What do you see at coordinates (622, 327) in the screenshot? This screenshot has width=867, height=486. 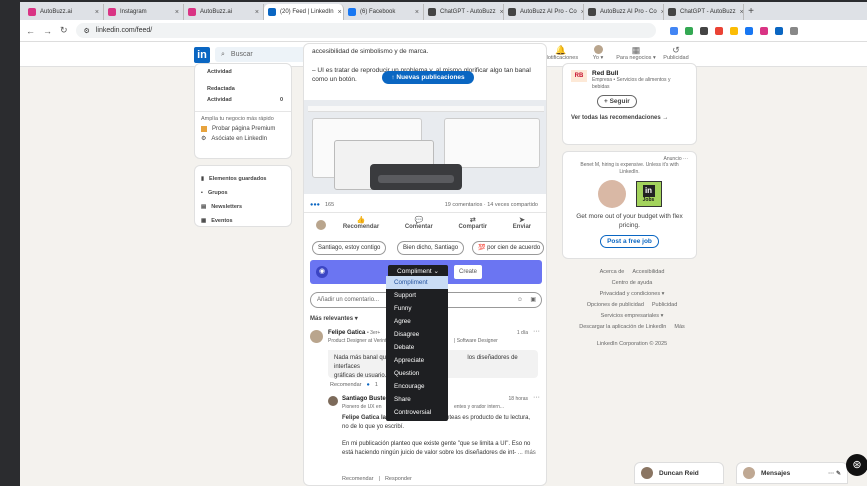 I see `footer-link: Descargar la aplicación de LinkedIn` at bounding box center [622, 327].